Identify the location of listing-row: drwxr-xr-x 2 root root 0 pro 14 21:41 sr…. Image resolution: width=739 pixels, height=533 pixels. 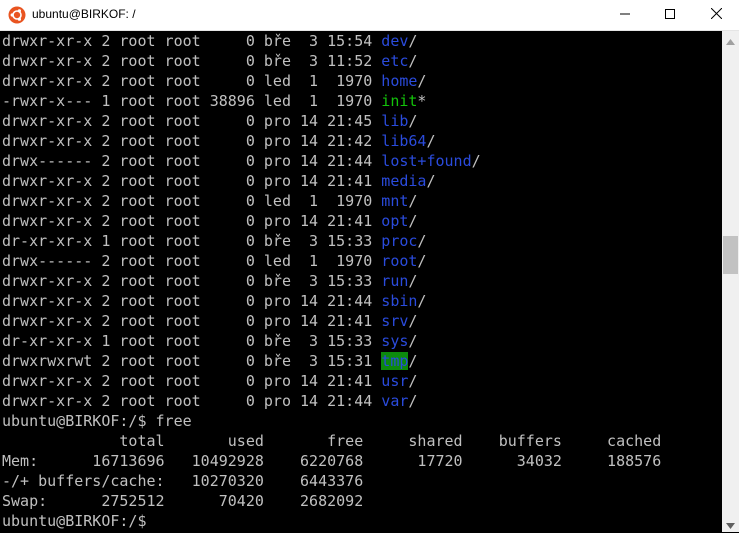
(209, 321).